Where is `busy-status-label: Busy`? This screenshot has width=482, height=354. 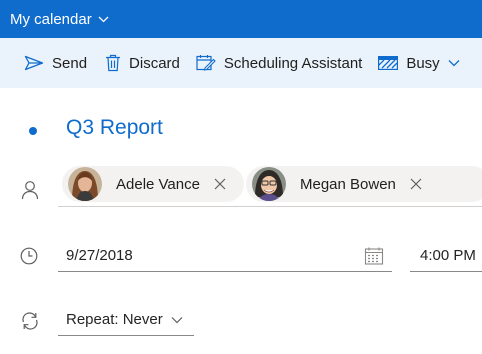
busy-status-label: Busy is located at coordinates (423, 63).